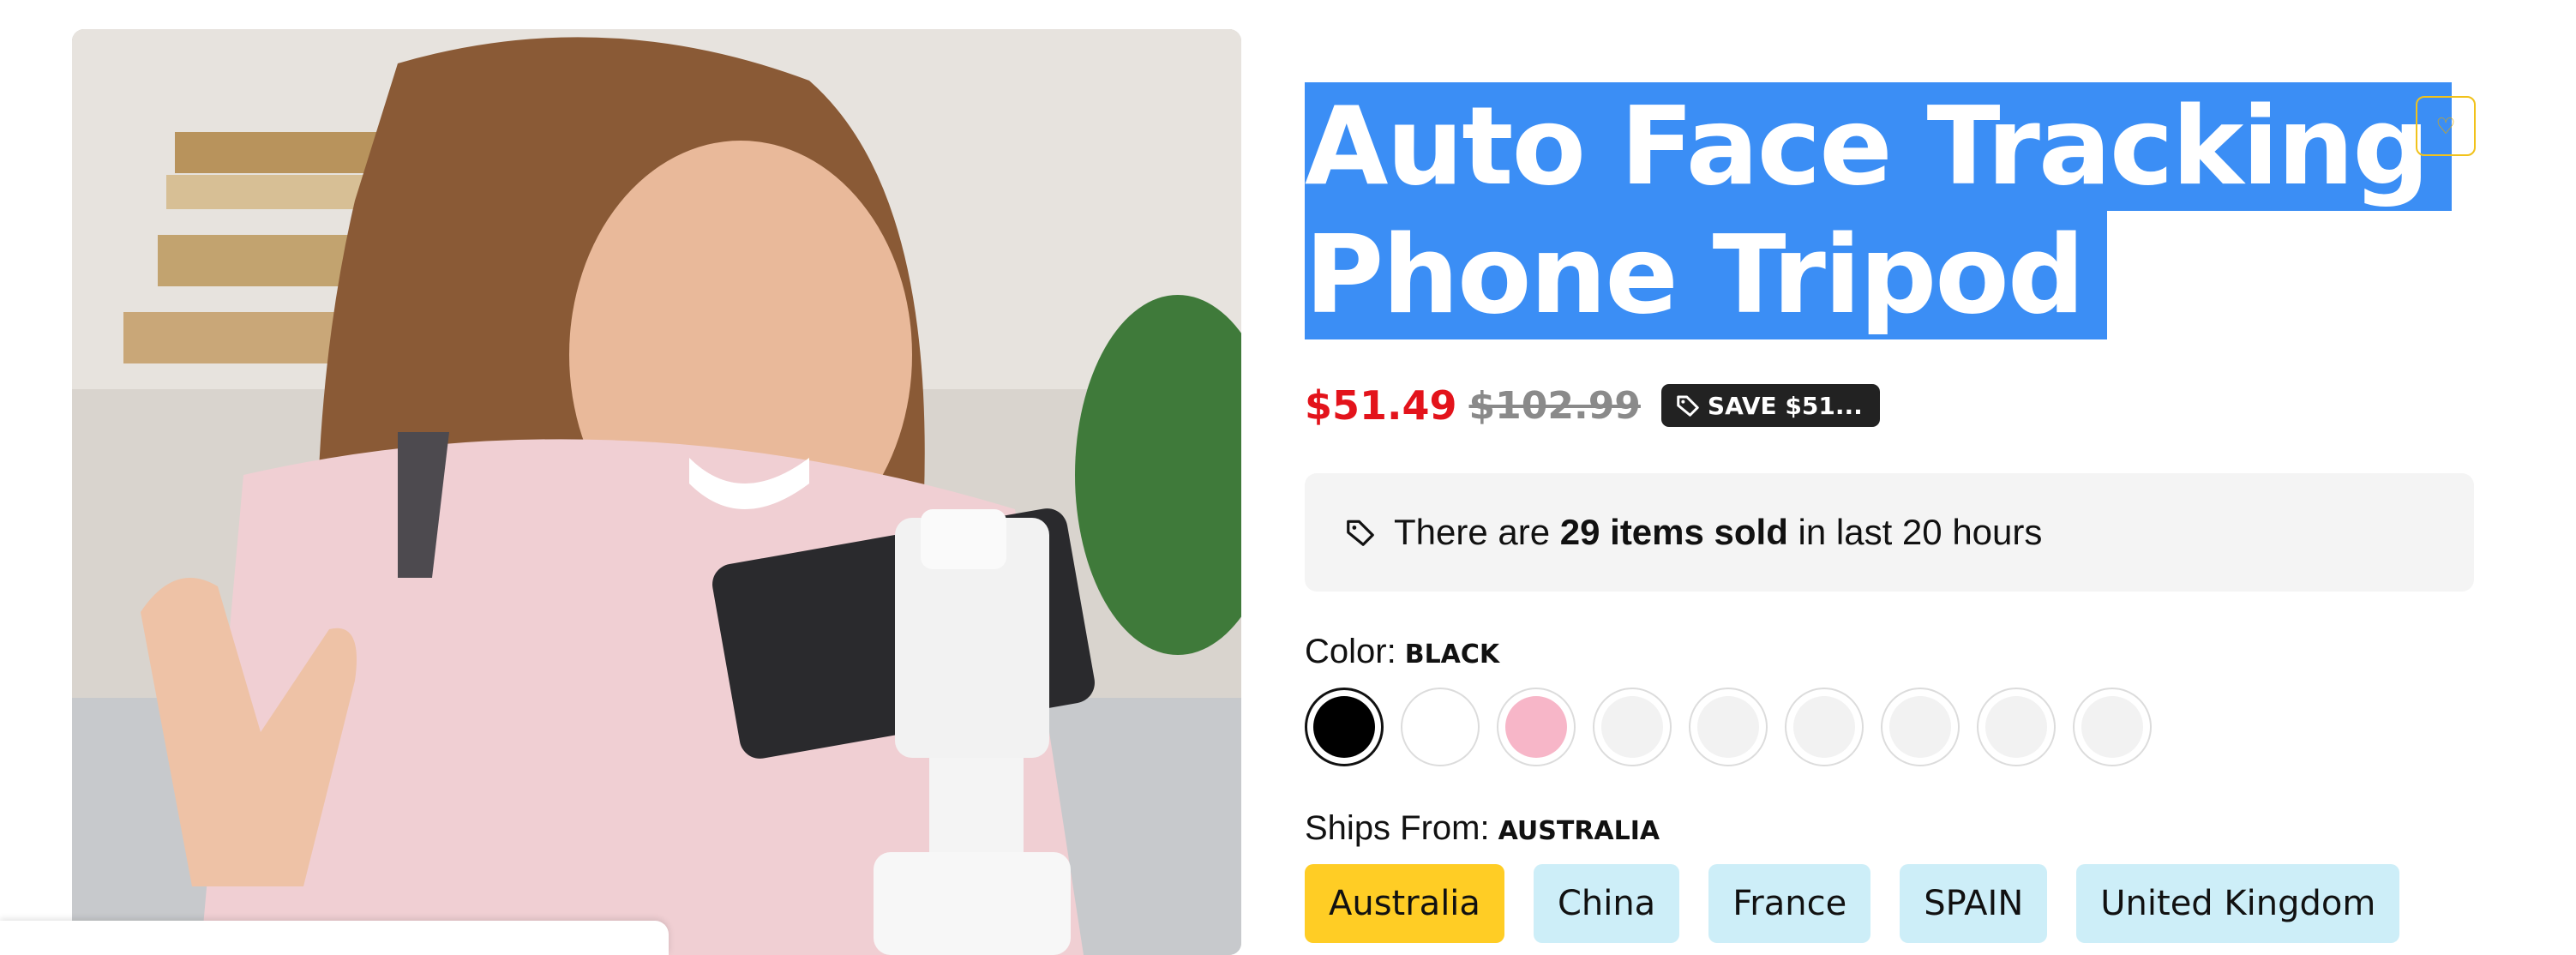 Image resolution: width=2576 pixels, height=955 pixels. What do you see at coordinates (1452, 655) in the screenshot?
I see `color-selected-value: BLACK` at bounding box center [1452, 655].